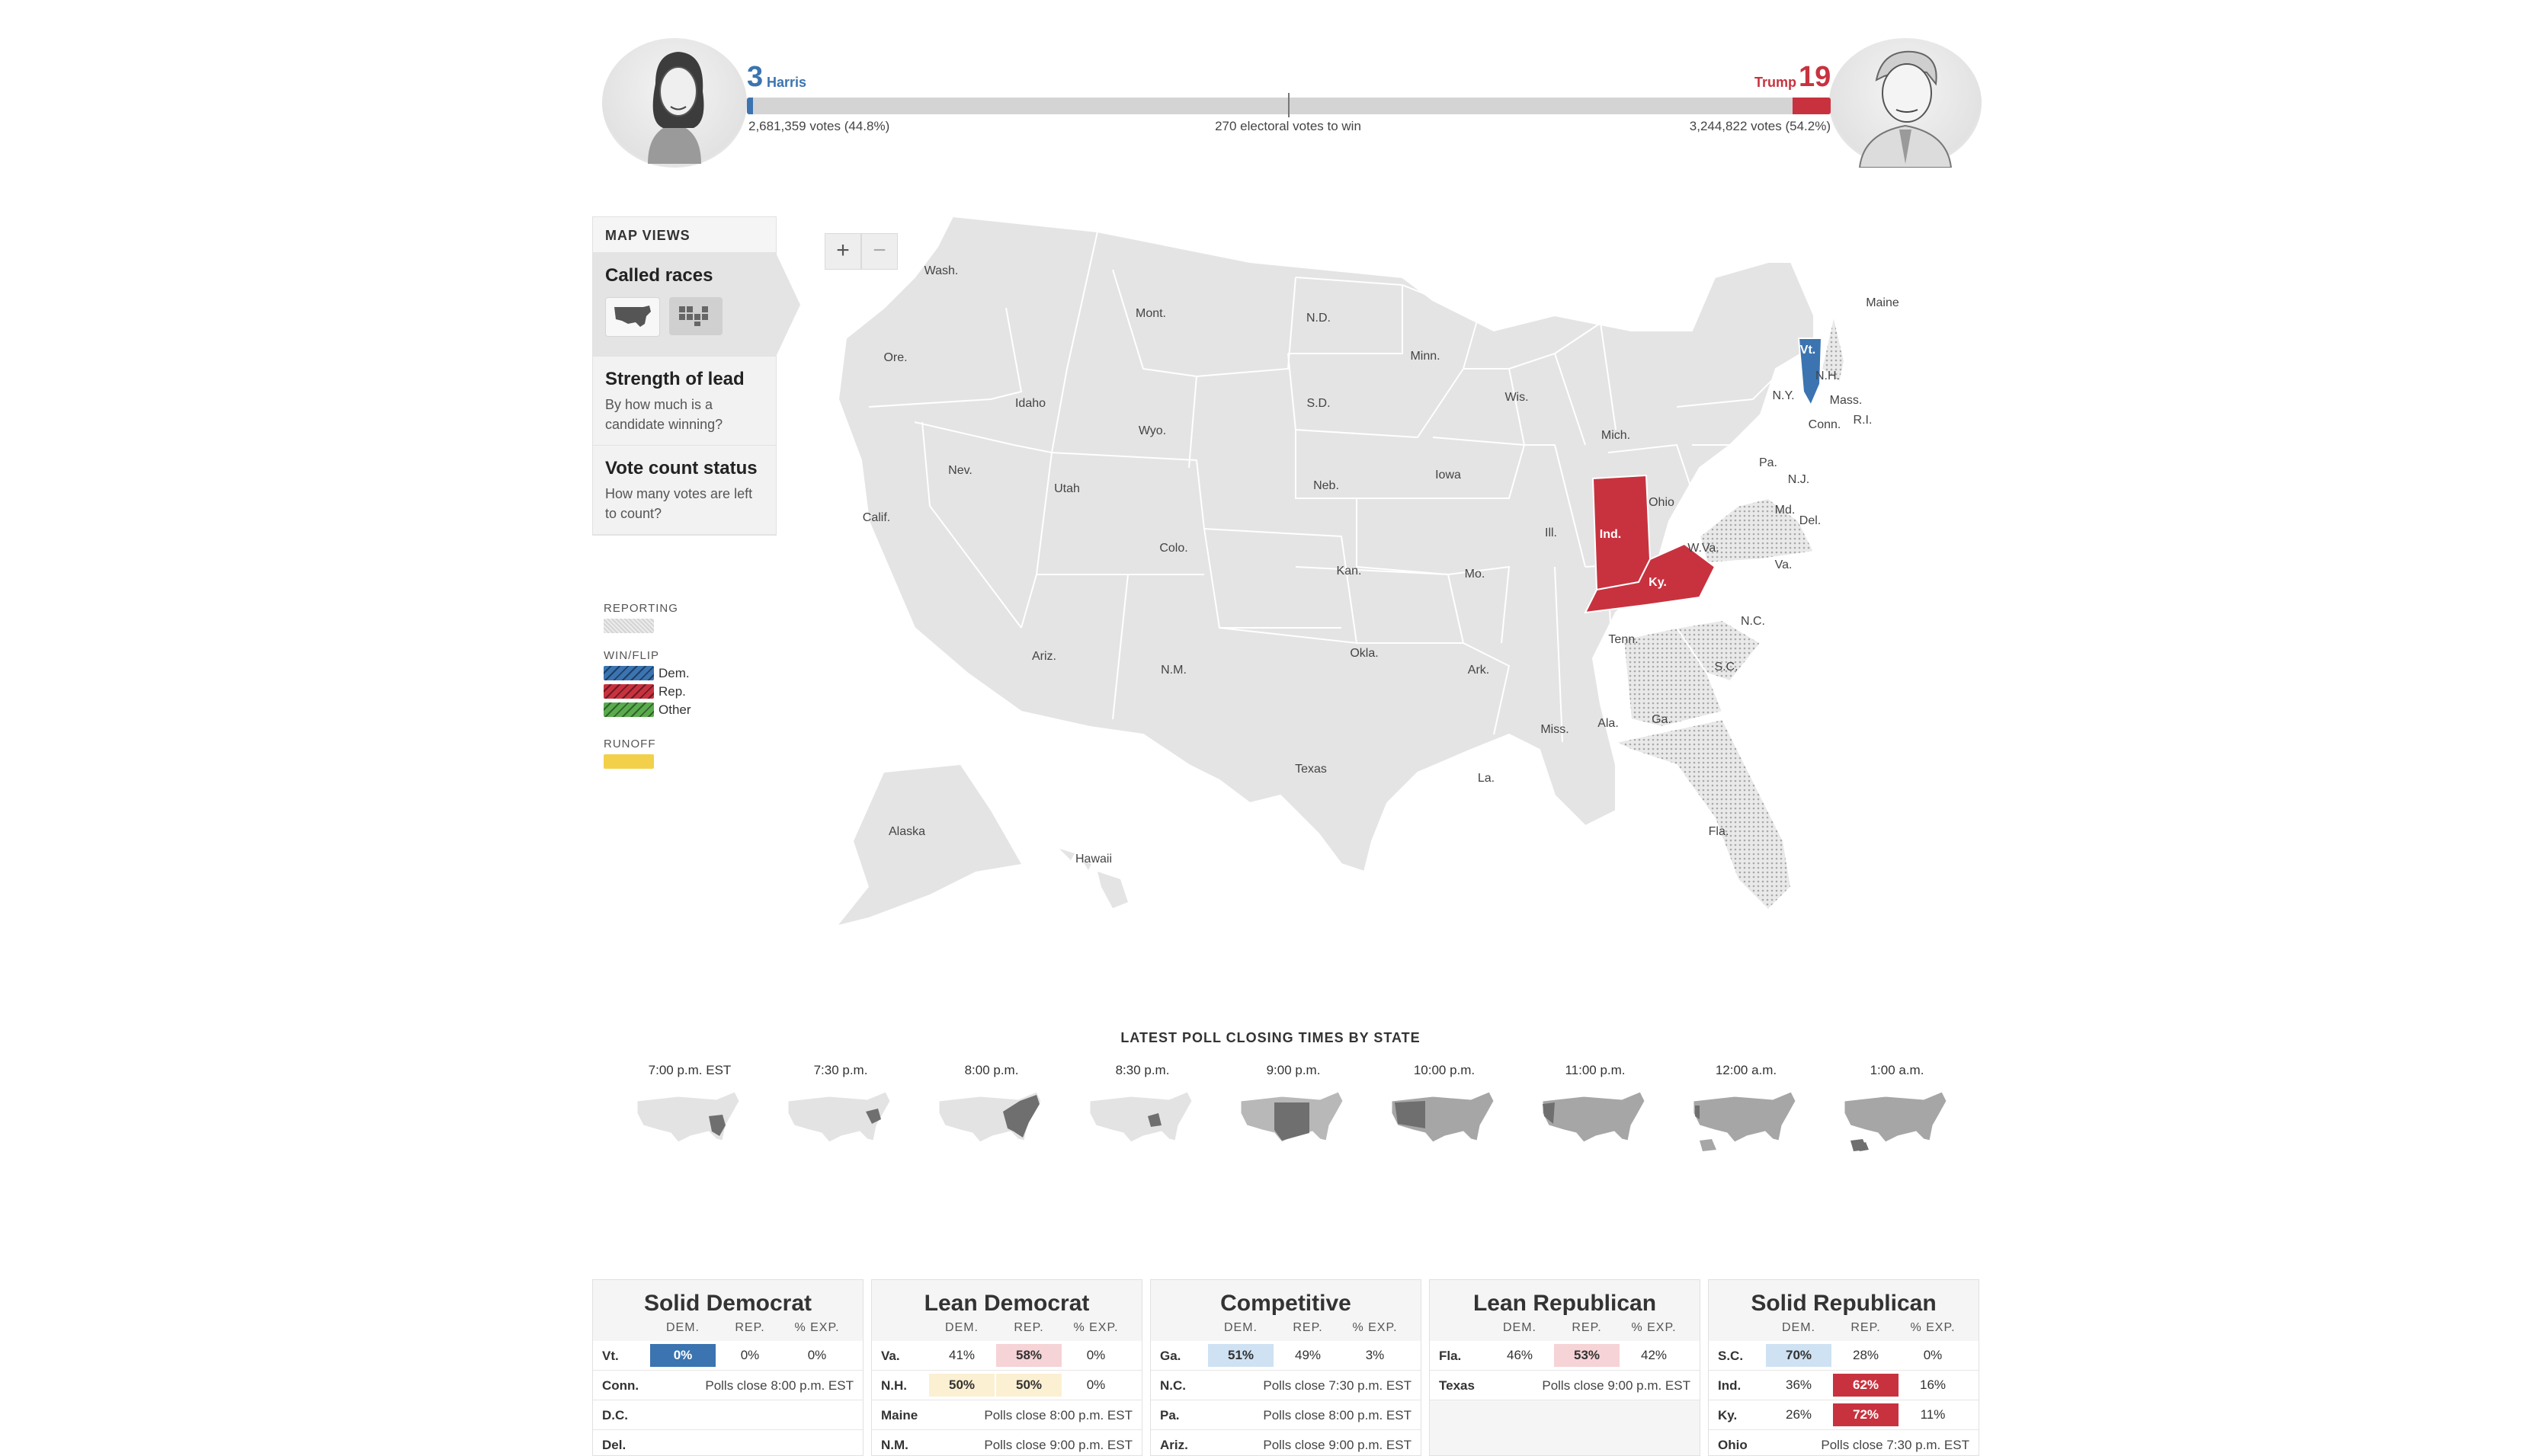 The width and height of the screenshot is (2541, 1456). I want to click on rating-row: S.C. 70% 28% 0%, so click(1844, 1356).